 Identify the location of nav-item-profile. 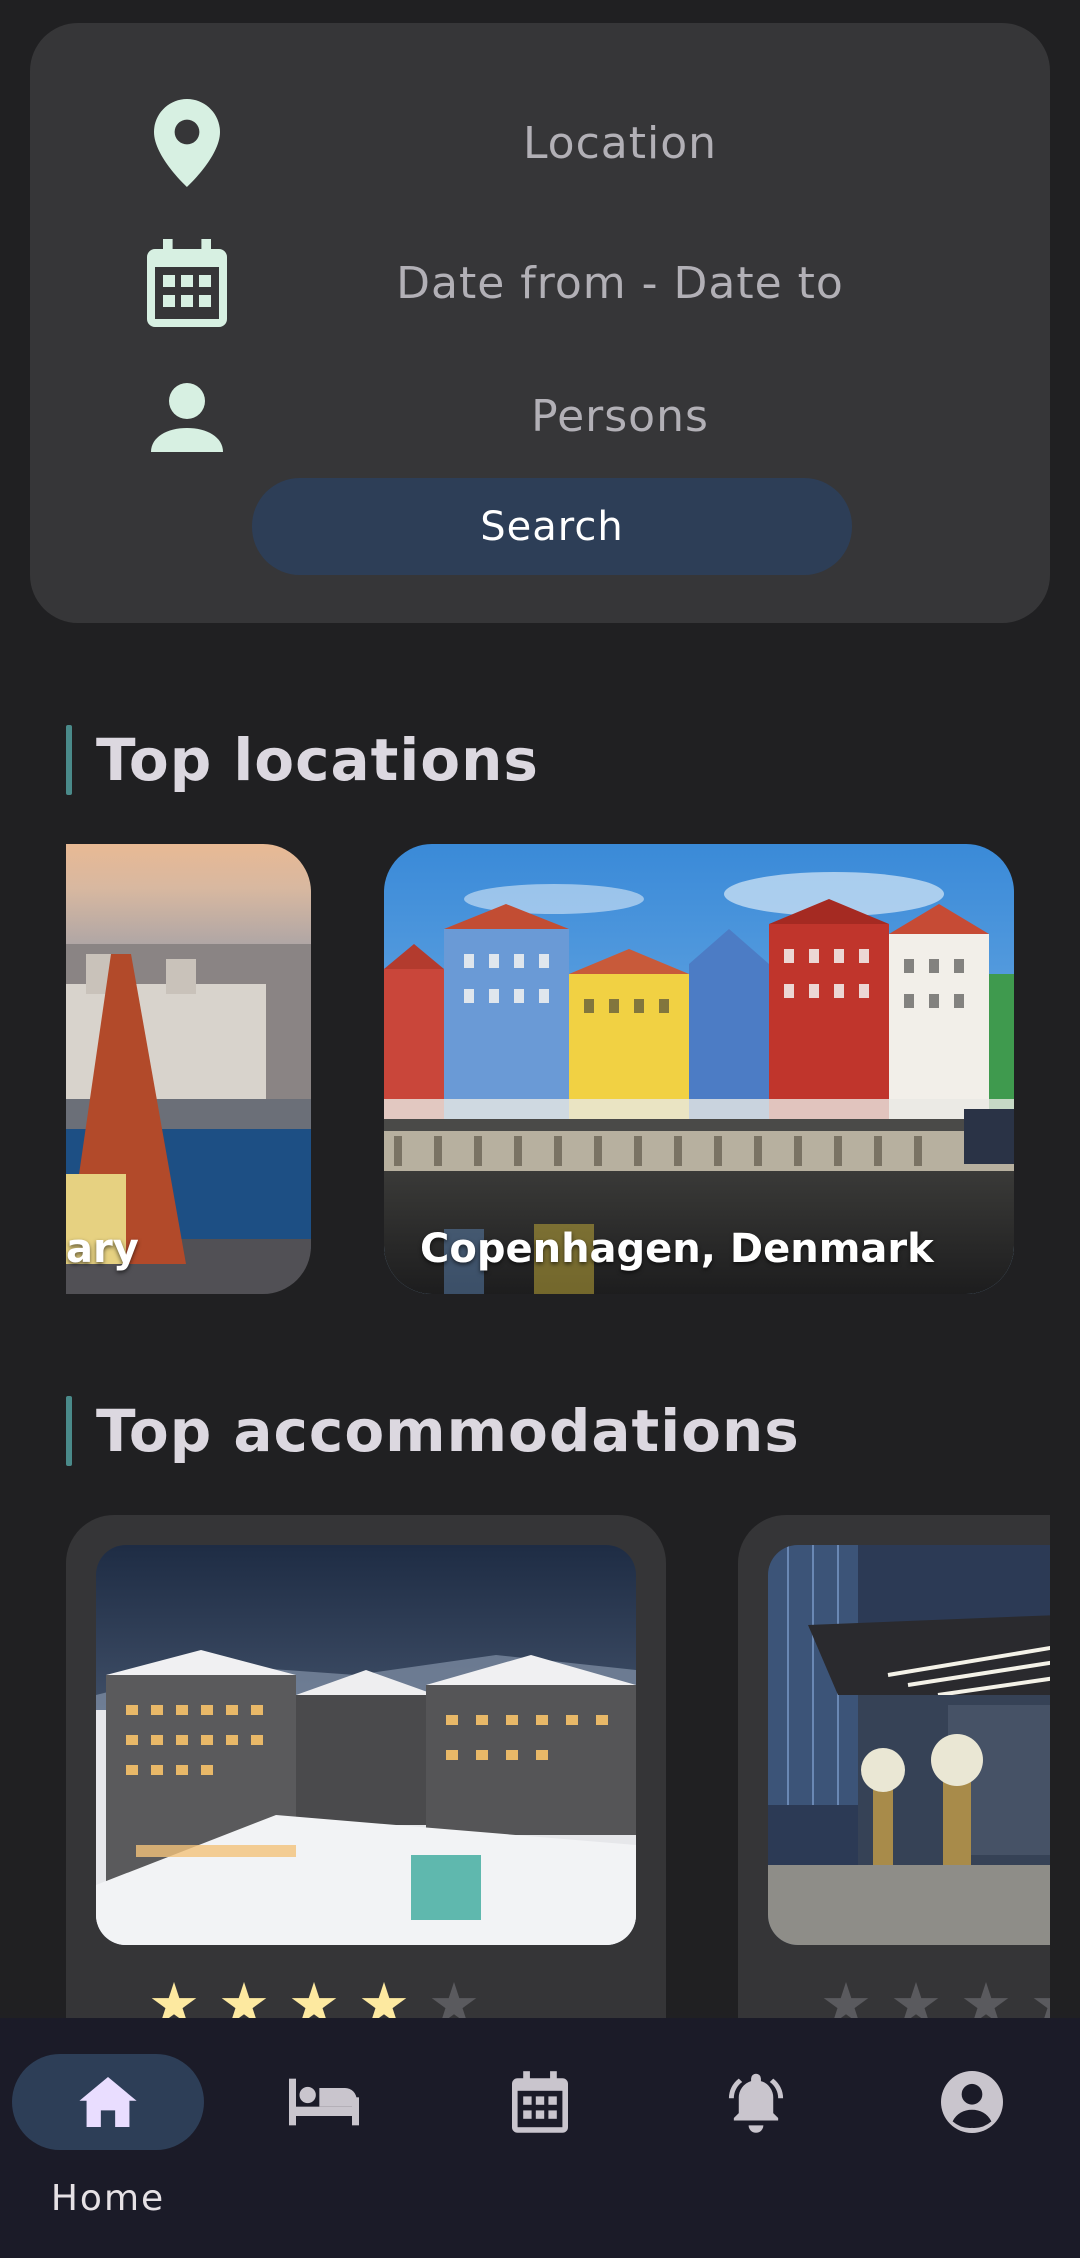
(972, 2138).